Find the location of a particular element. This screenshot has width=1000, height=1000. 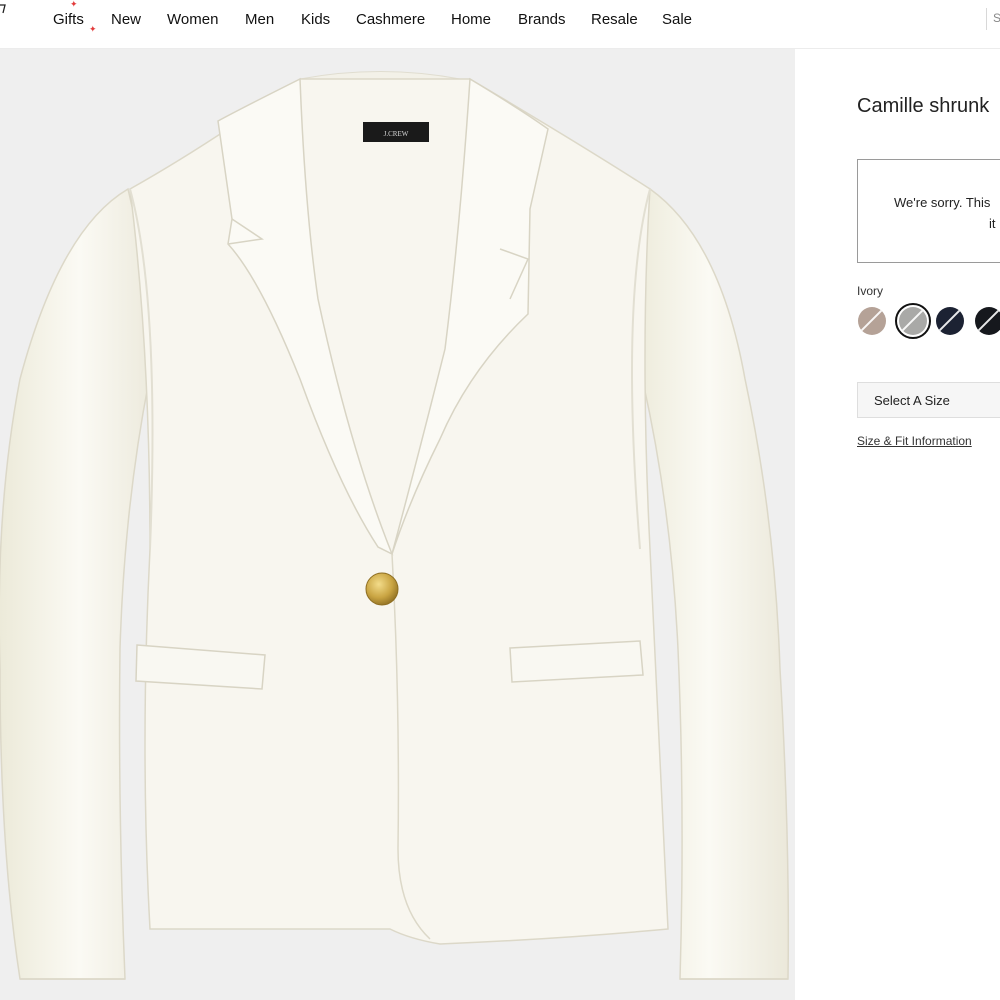

gold-button-icon is located at coordinates (382, 589).